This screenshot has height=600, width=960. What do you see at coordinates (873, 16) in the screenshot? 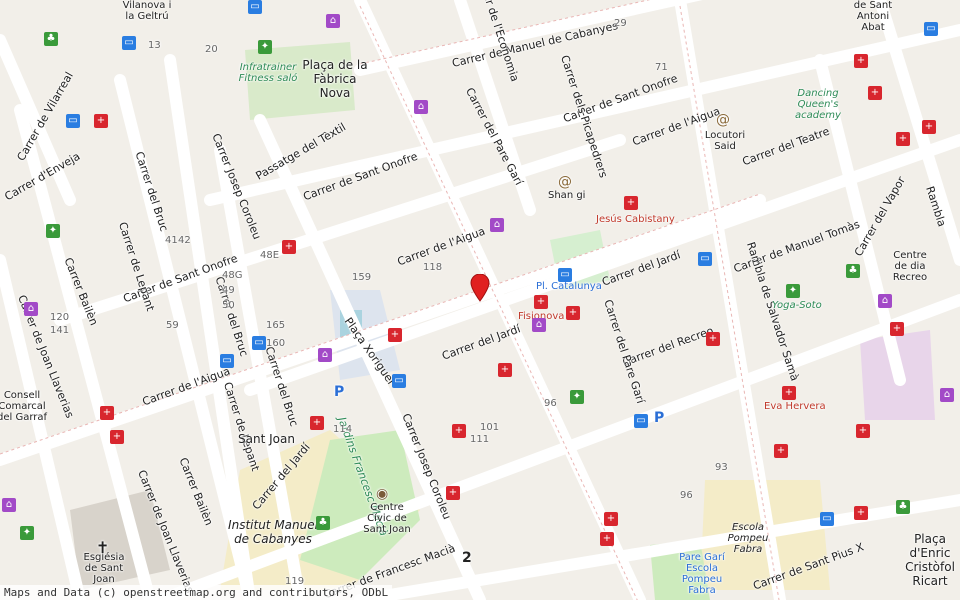
I see `place-label: de Sant Antoni Abat` at bounding box center [873, 16].